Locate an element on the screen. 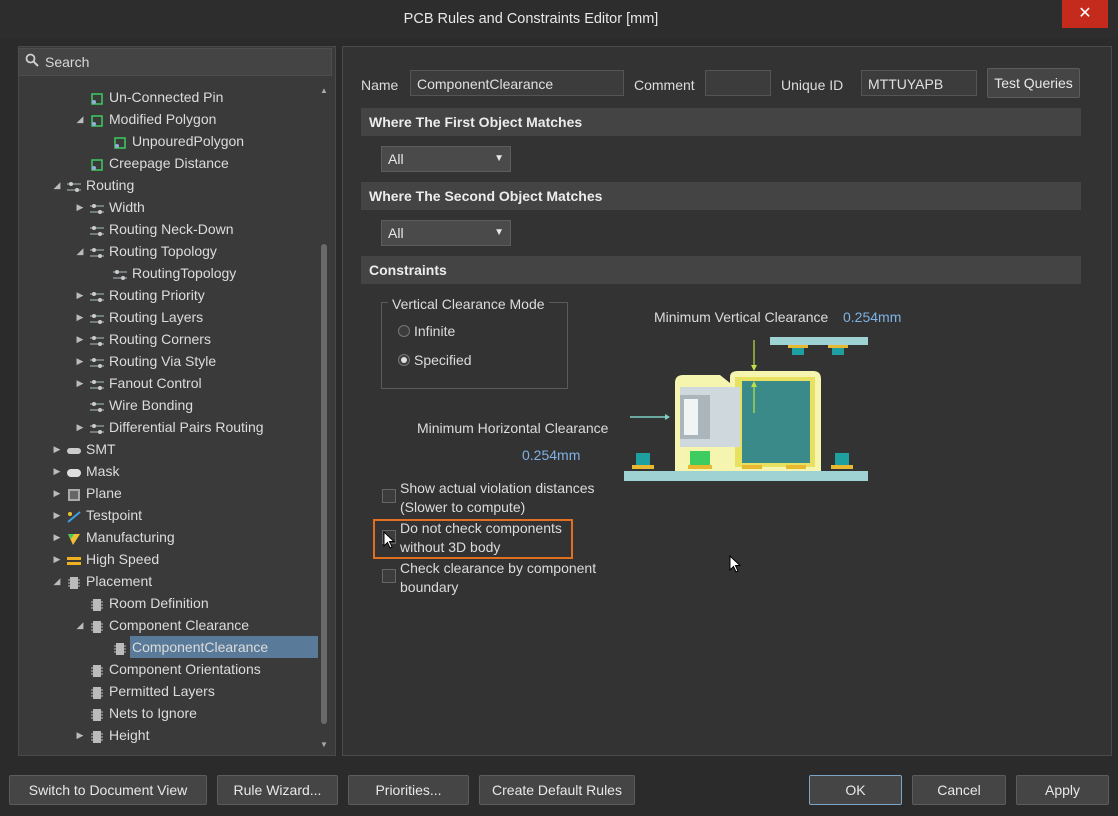  search-input: Search is located at coordinates (175, 62).